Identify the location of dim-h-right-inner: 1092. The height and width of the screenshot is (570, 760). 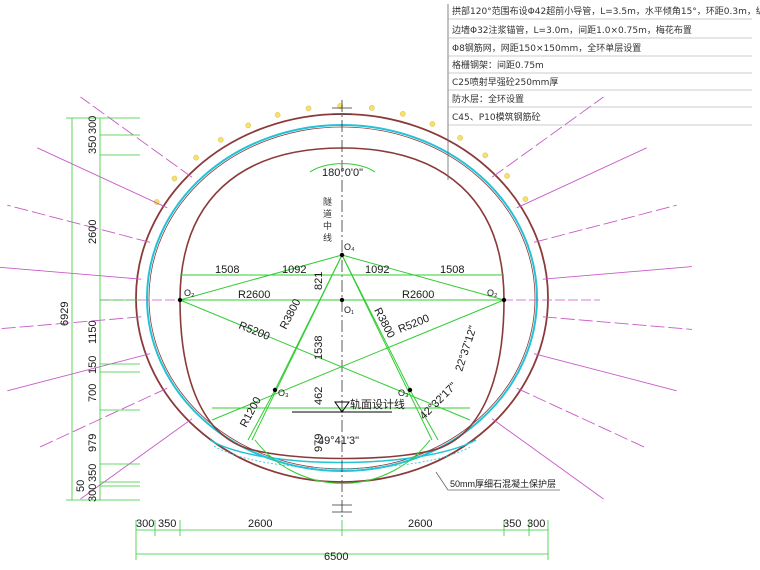
(377, 270).